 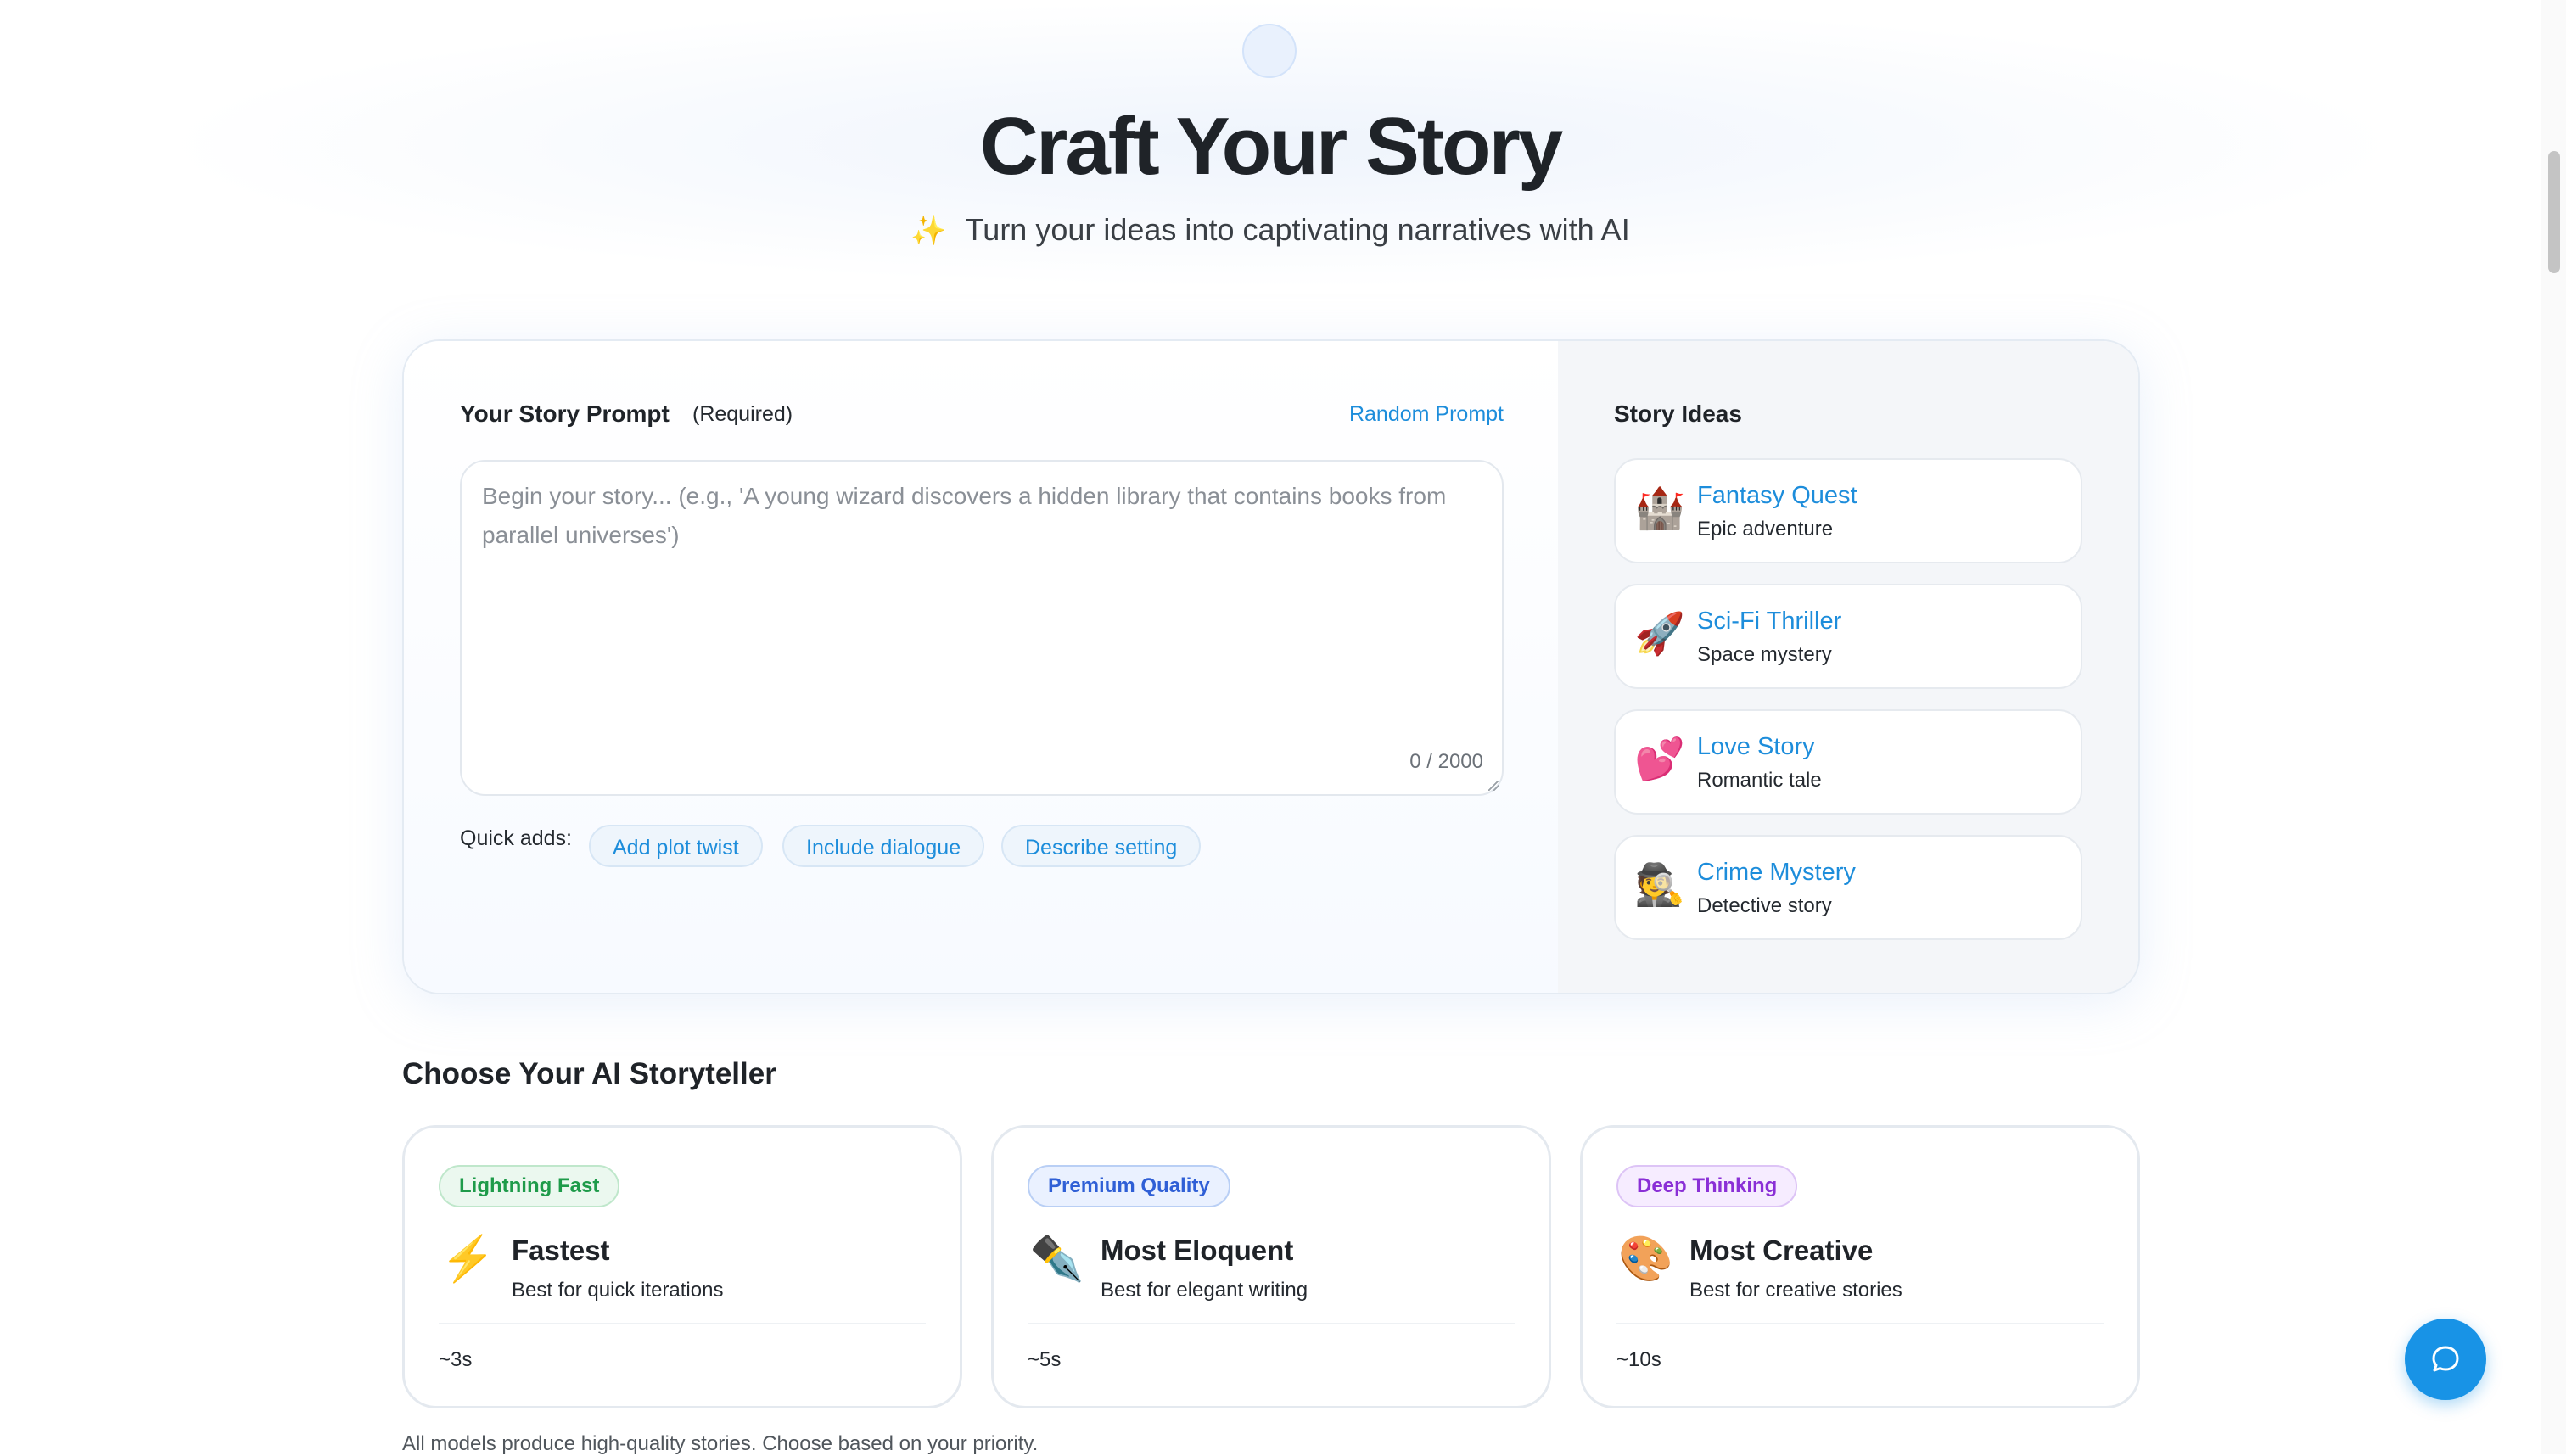 I want to click on story-idea-title: Love Story, so click(x=1756, y=746).